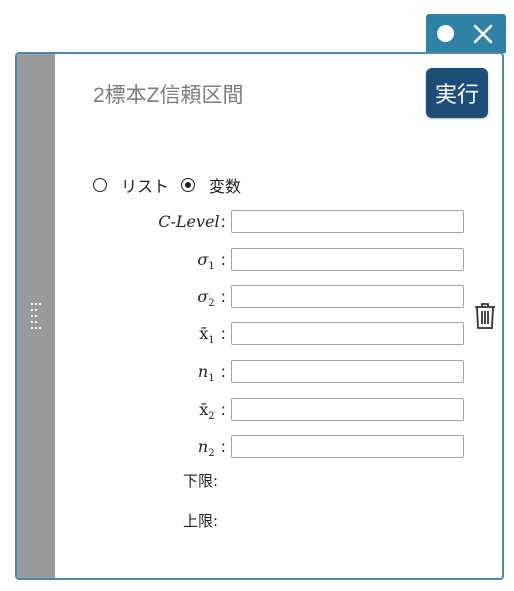 The image size is (514, 591). What do you see at coordinates (347, 333) in the screenshot?
I see `xbar1-input` at bounding box center [347, 333].